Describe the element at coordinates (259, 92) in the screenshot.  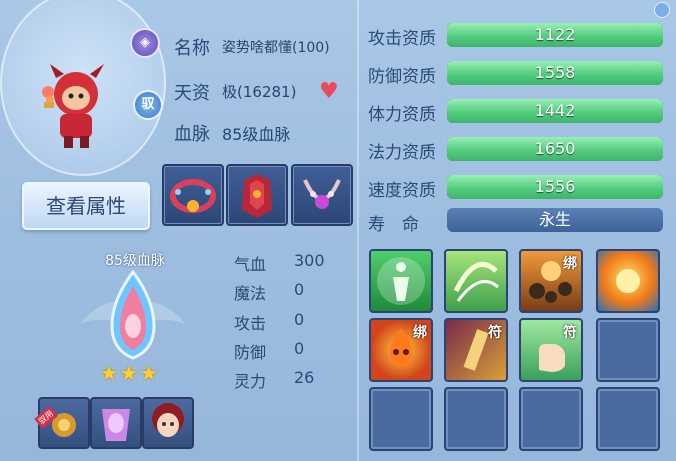
I see `talent-value: 极(16281)` at that location.